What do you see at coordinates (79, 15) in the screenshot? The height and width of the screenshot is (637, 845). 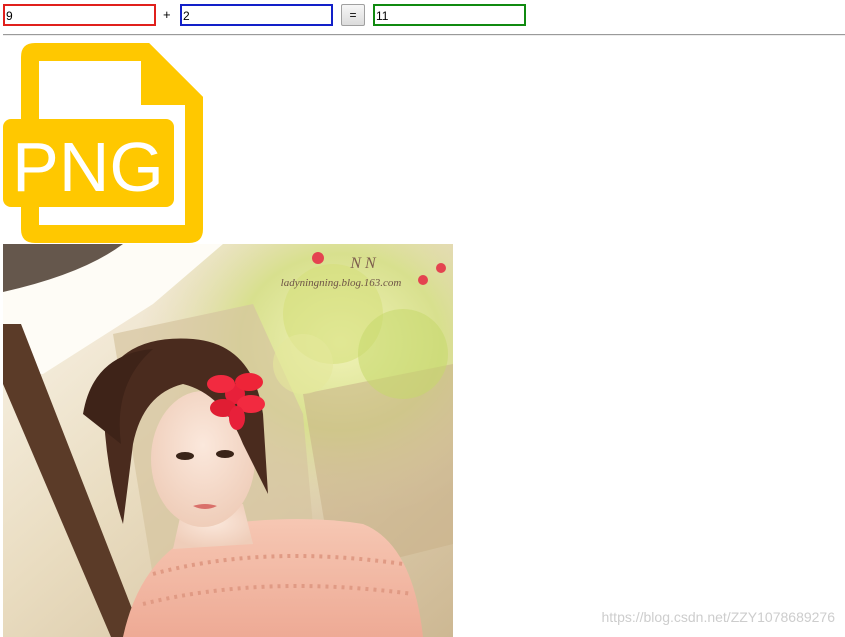 I see `operand-a-input` at bounding box center [79, 15].